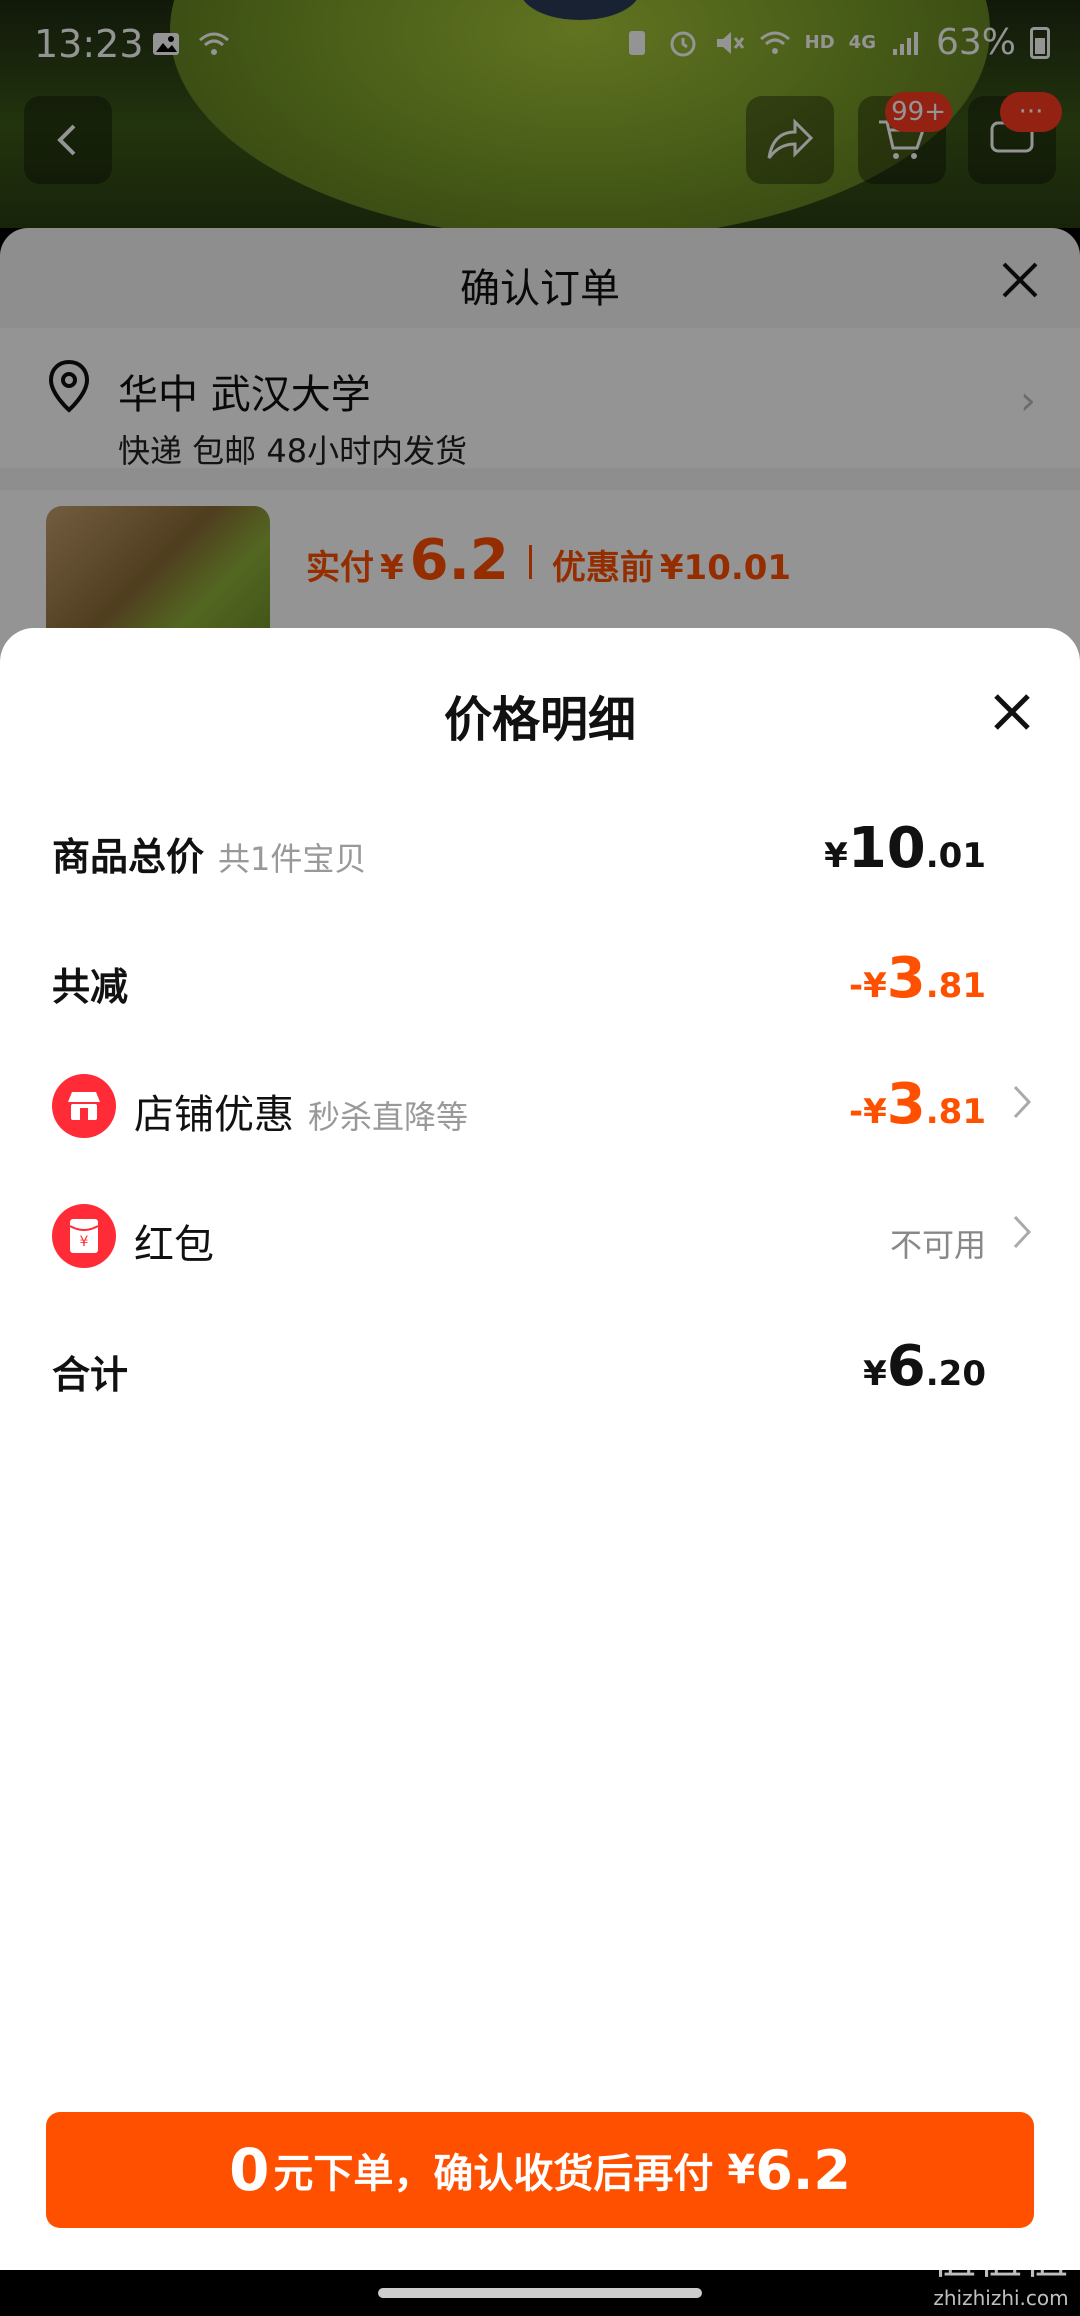 This screenshot has width=1080, height=2316. I want to click on watermark-domain: zhizhizhi.com, so click(1001, 2298).